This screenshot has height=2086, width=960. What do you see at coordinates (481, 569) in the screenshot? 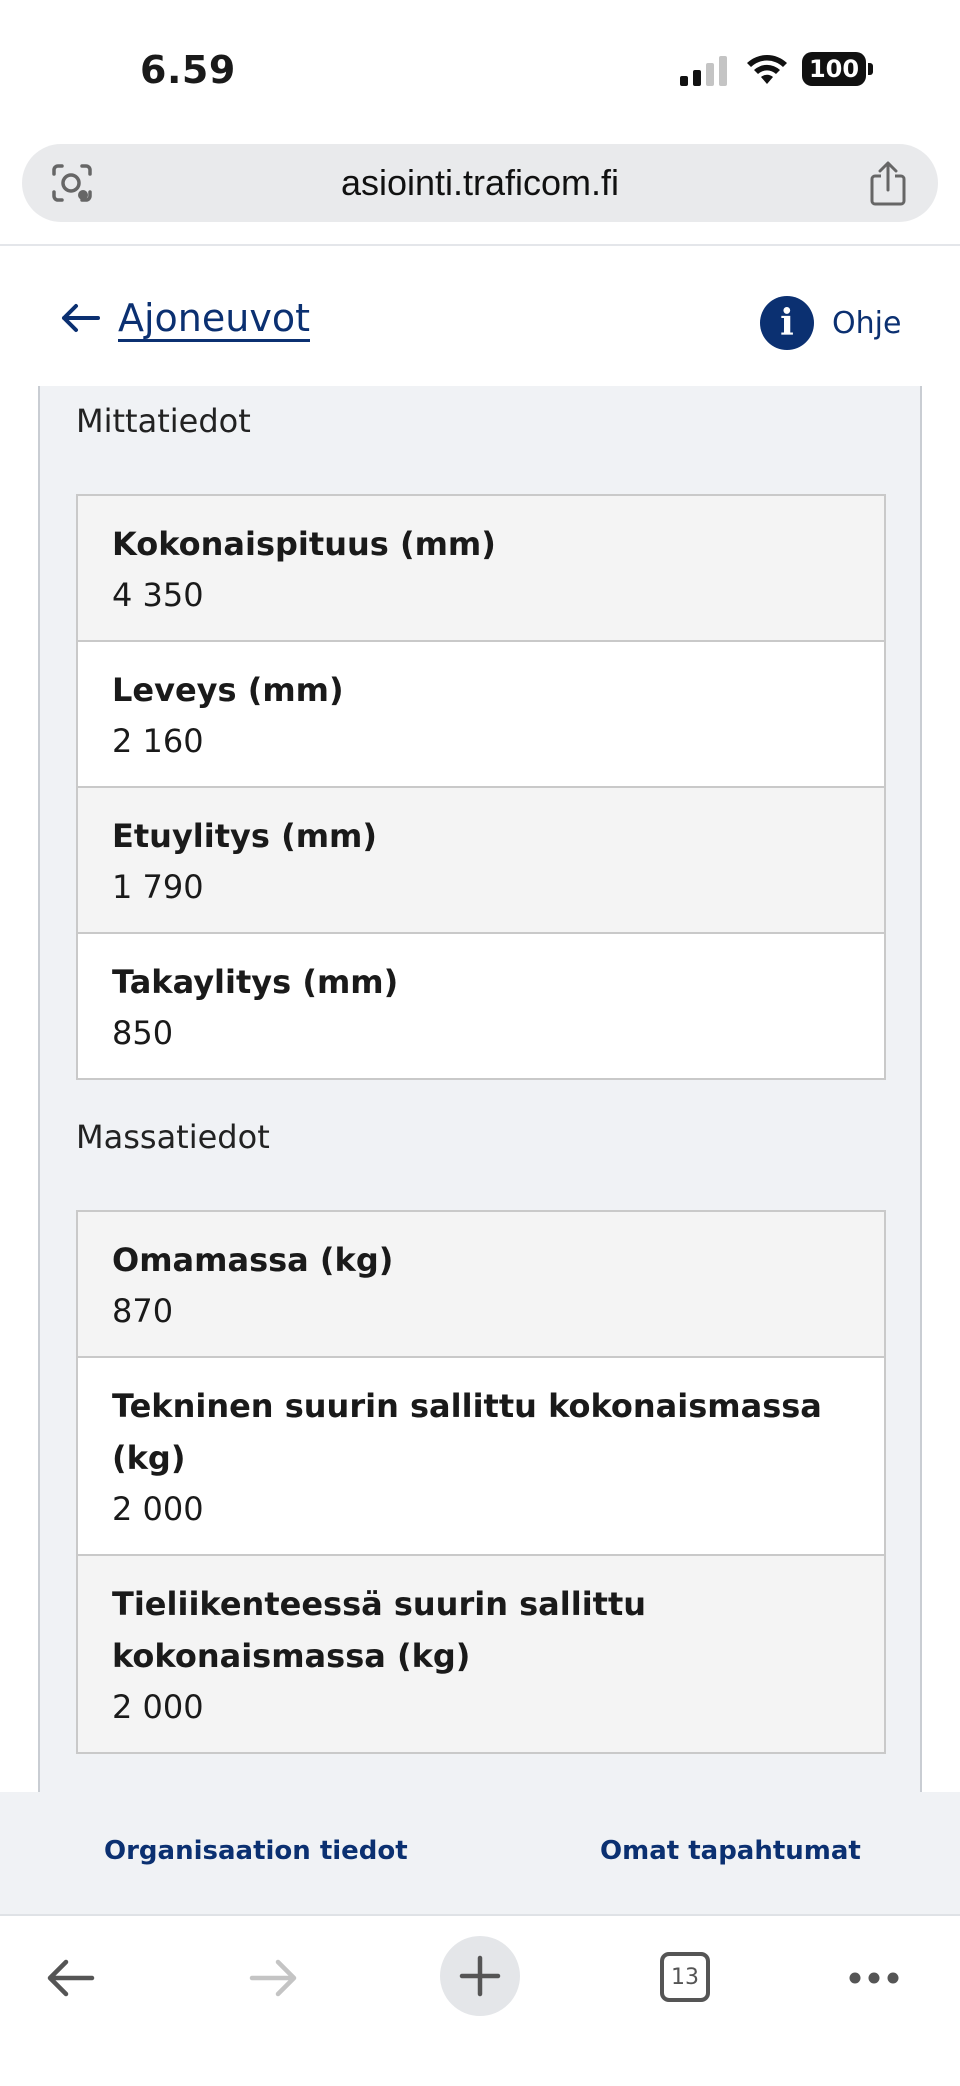
I see `list-item: Kokonaispituus (mm) 4 350` at bounding box center [481, 569].